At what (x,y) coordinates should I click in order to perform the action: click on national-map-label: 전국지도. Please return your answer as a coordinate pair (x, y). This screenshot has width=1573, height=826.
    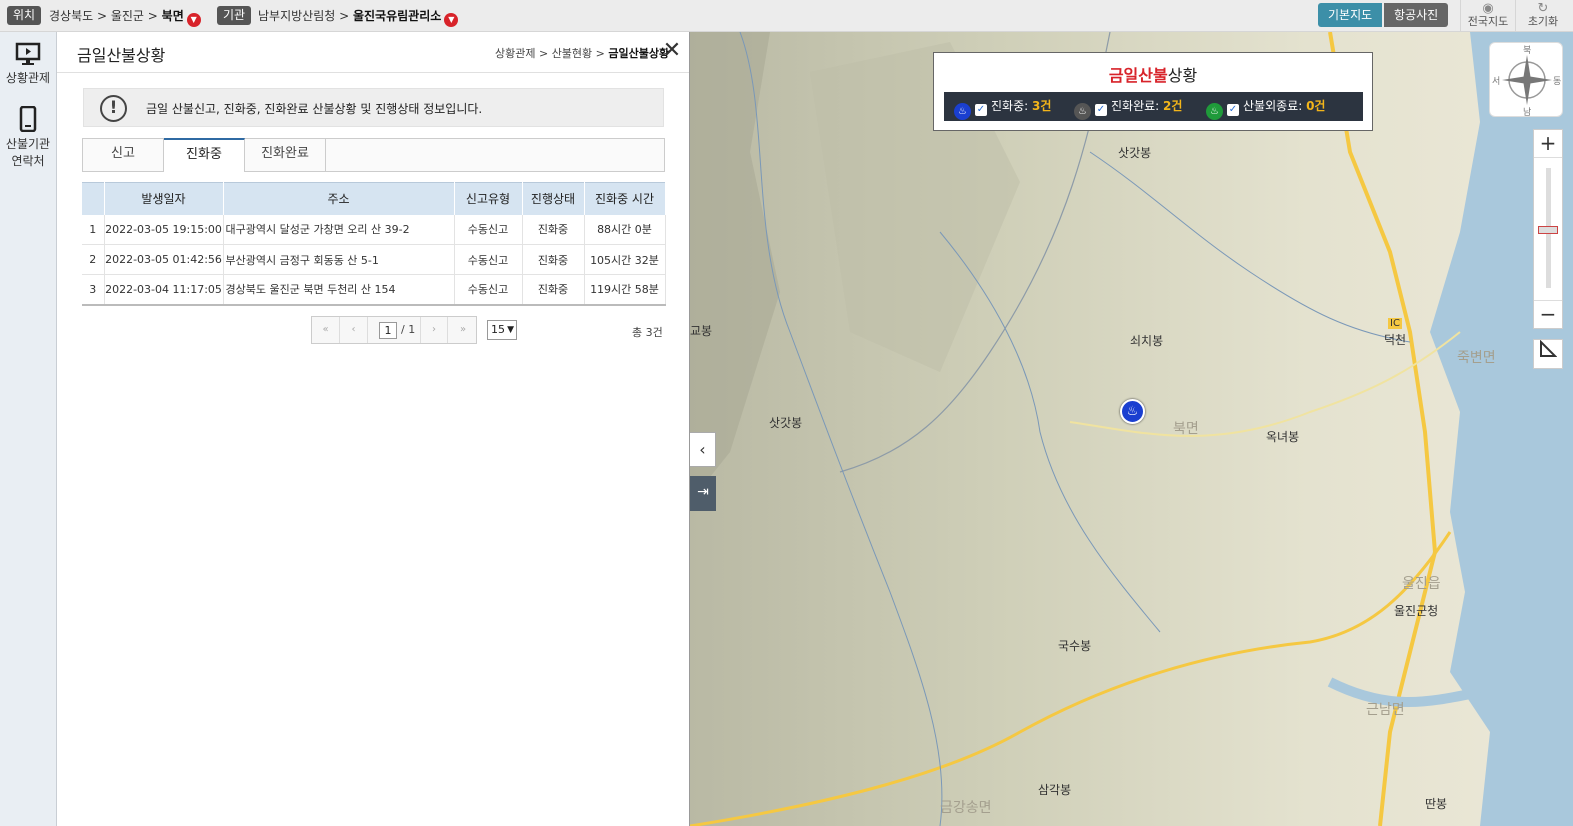
    Looking at the image, I should click on (1488, 21).